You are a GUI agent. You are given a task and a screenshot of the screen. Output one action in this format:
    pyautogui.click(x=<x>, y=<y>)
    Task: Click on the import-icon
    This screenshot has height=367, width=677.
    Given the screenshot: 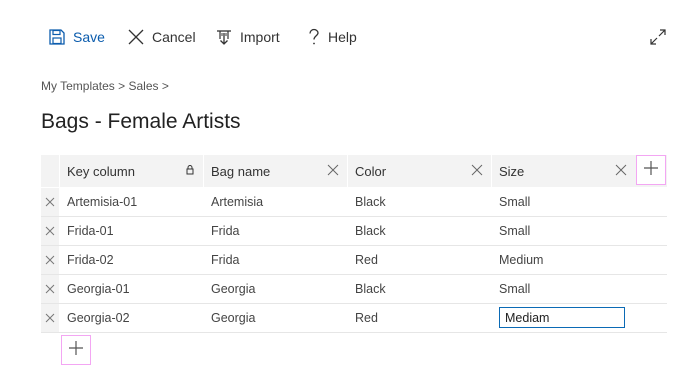 What is the action you would take?
    pyautogui.click(x=224, y=37)
    